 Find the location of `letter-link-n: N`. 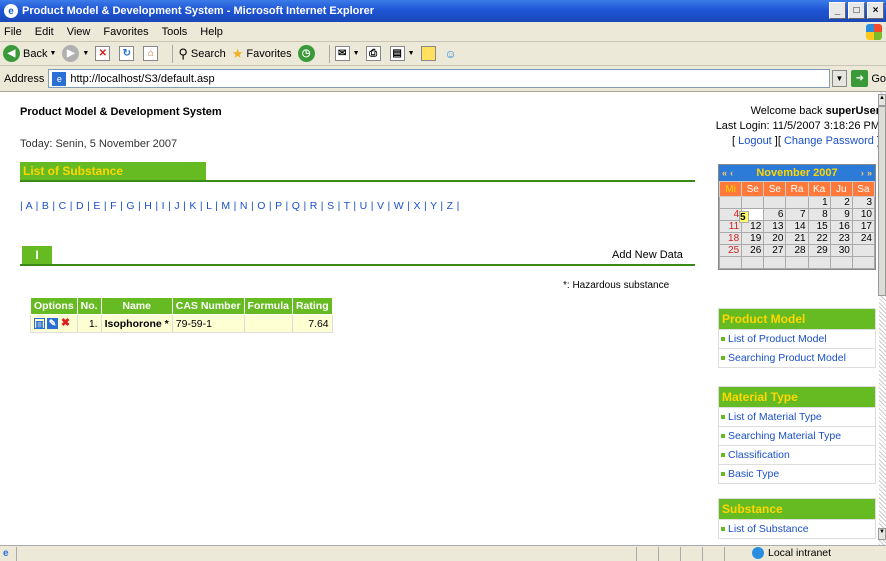

letter-link-n: N is located at coordinates (244, 206).